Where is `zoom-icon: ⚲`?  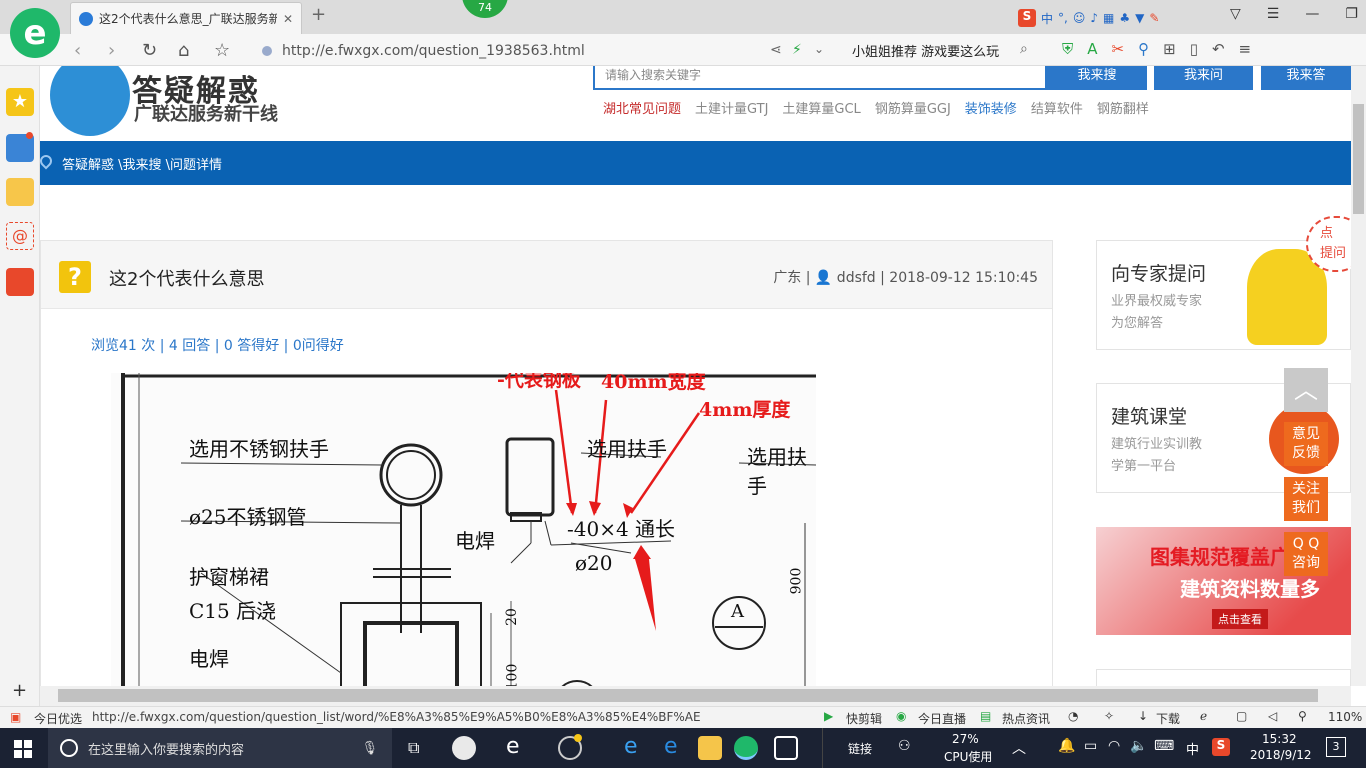
zoom-icon: ⚲ is located at coordinates (1302, 716).